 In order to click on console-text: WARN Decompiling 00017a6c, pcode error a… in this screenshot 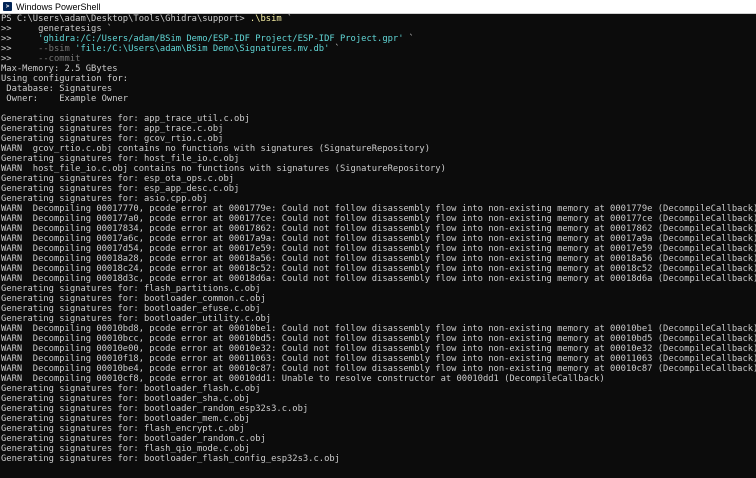, I will do `click(378, 239)`.